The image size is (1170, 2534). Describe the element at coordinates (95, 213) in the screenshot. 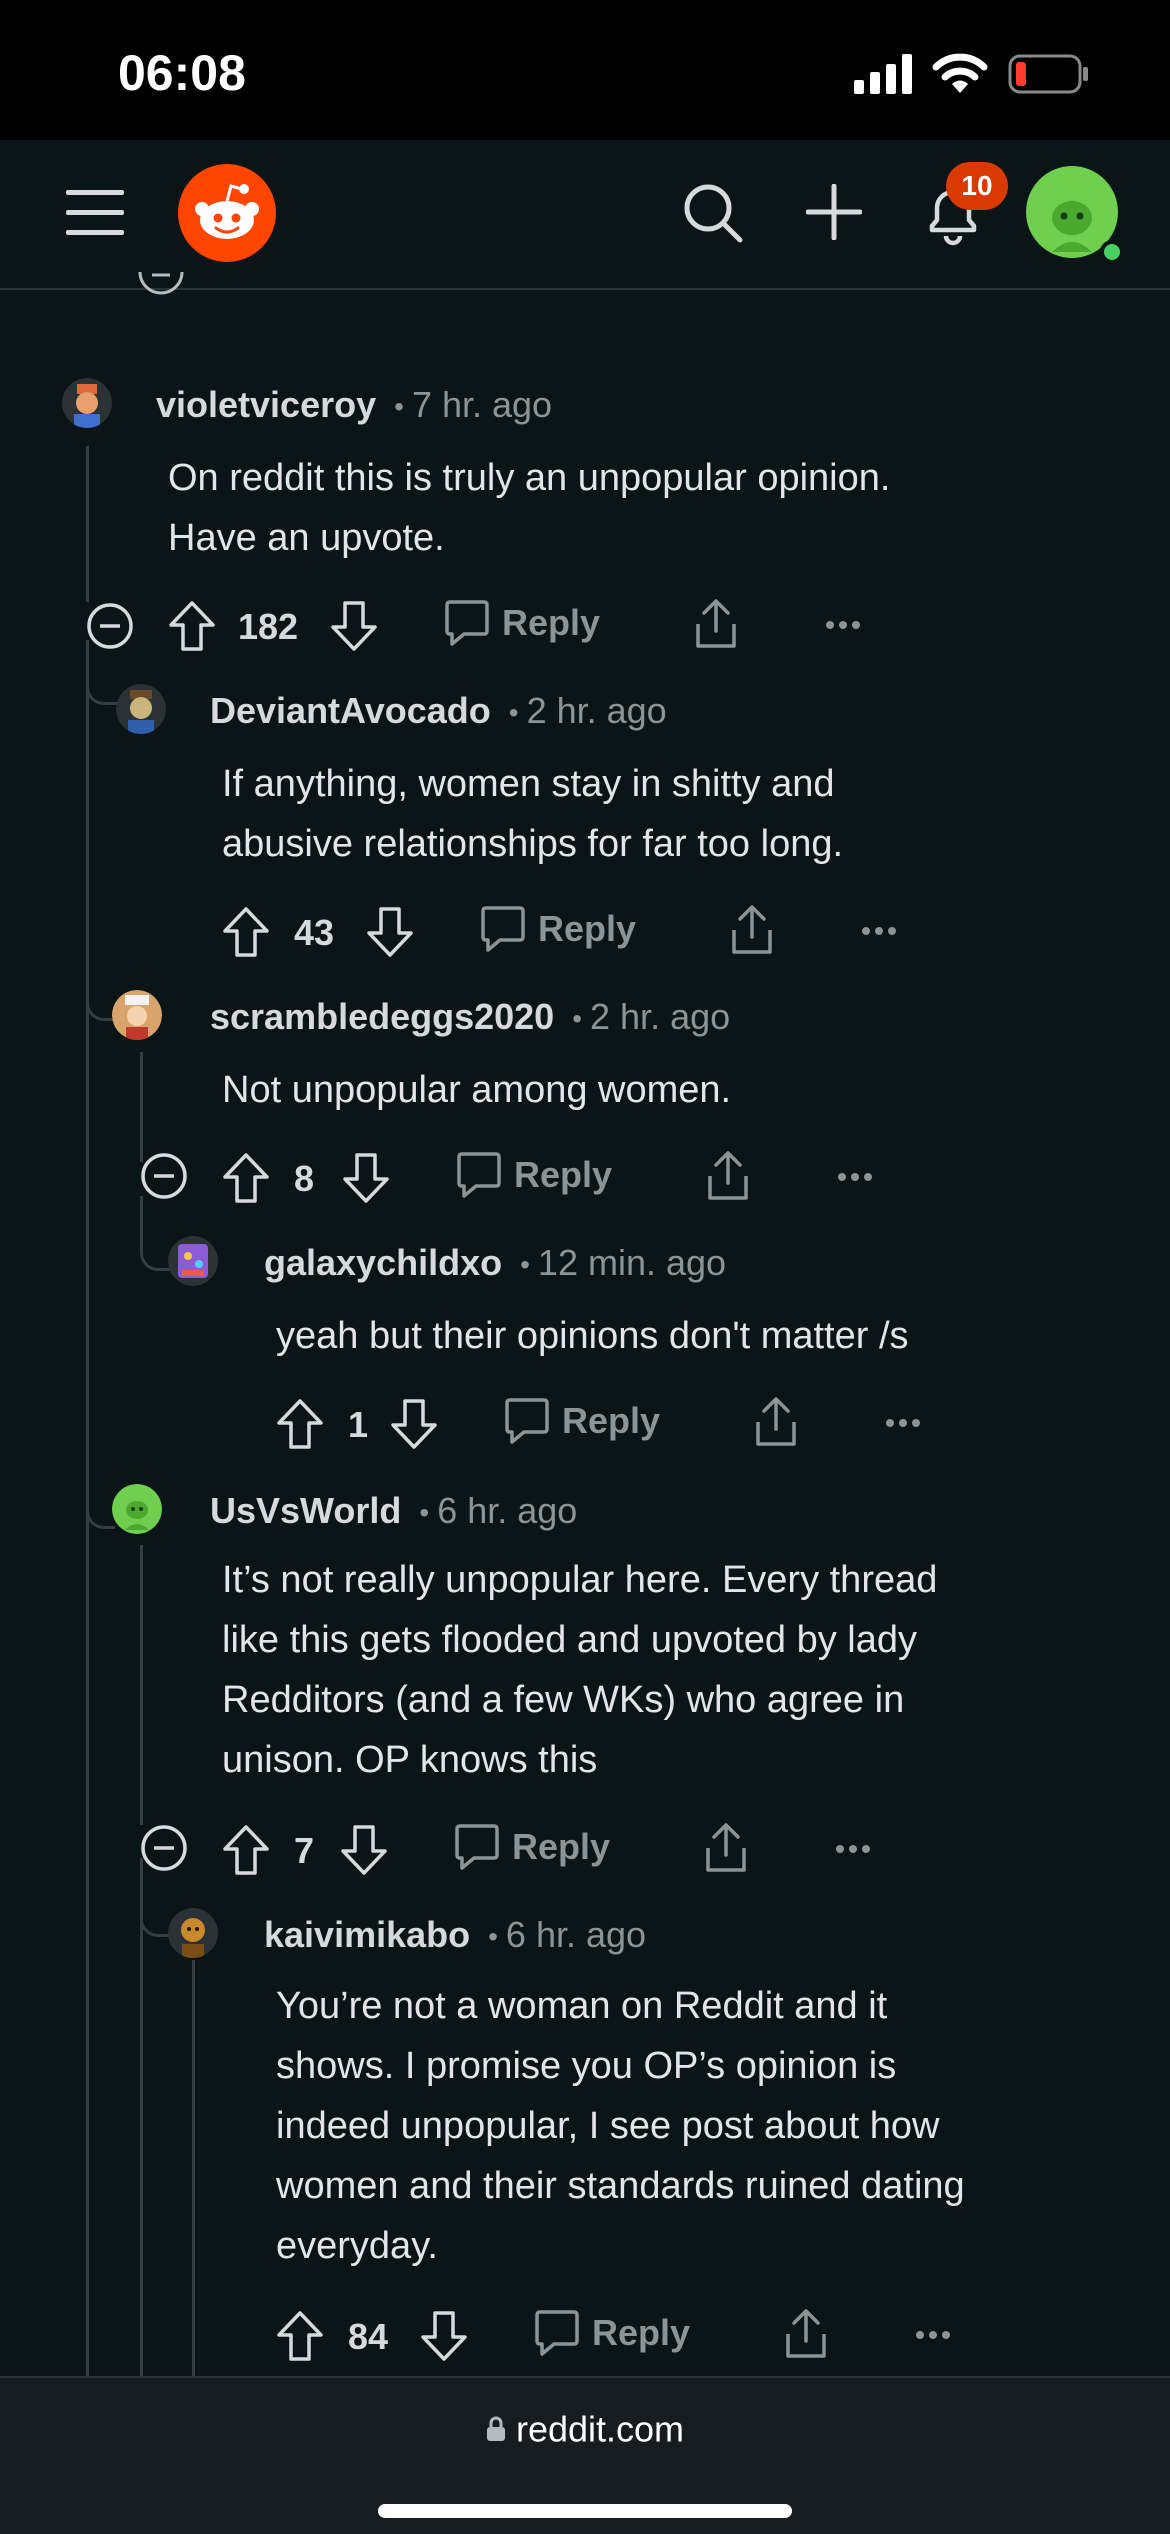

I see `menu-icon` at that location.